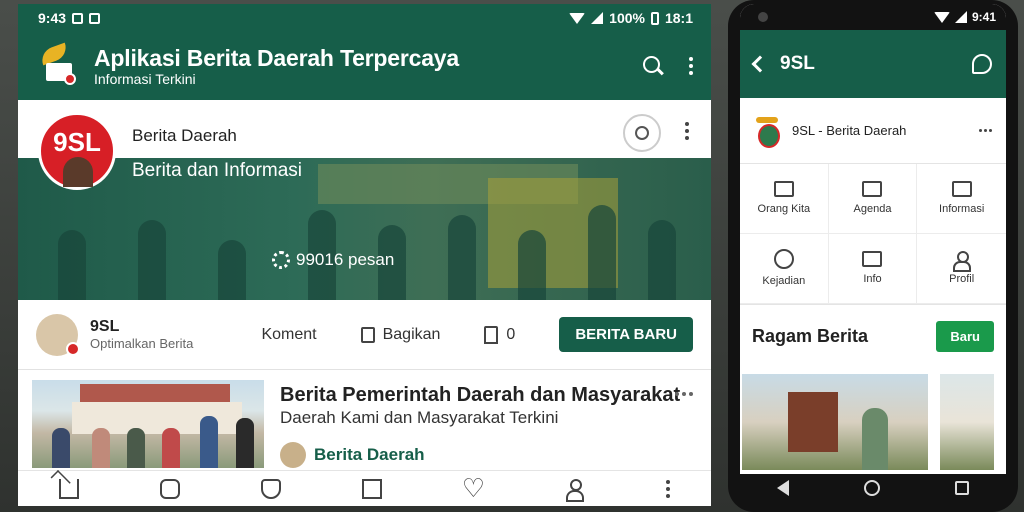  I want to click on app-subtitle: Informasi Terkini, so click(145, 79).